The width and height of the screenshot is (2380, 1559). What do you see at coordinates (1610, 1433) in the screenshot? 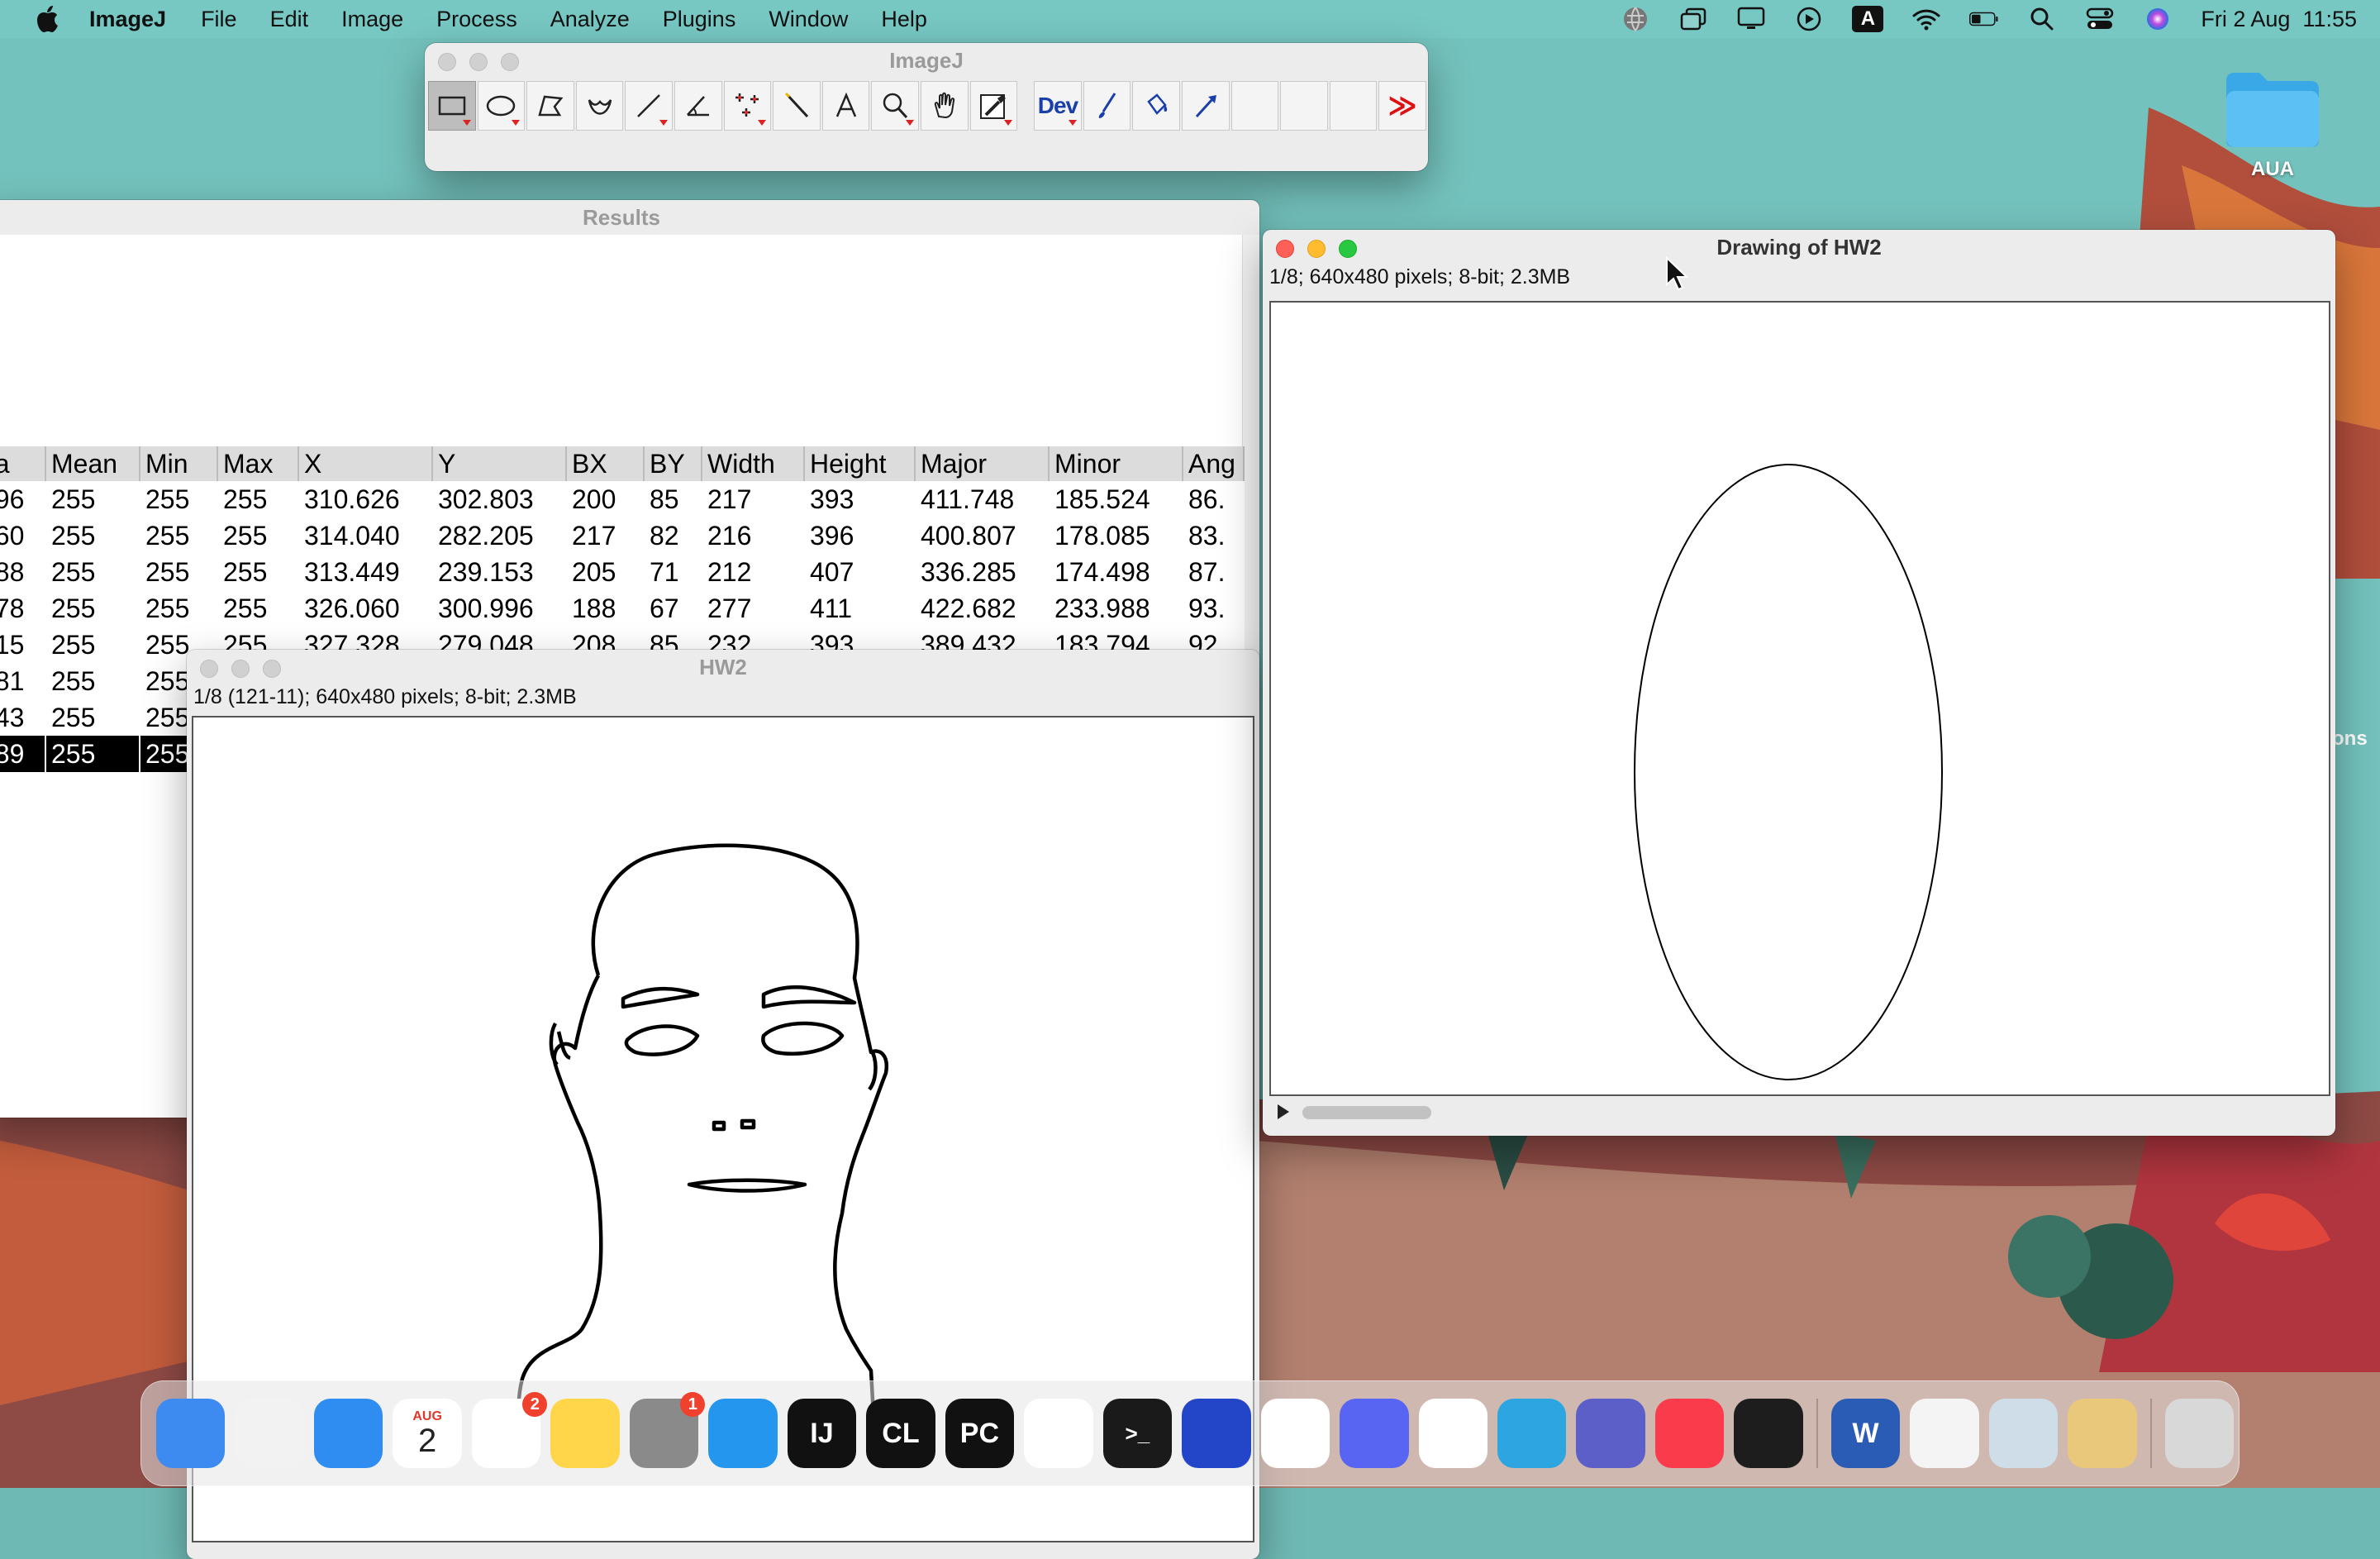
I see `dock-teams-icon` at bounding box center [1610, 1433].